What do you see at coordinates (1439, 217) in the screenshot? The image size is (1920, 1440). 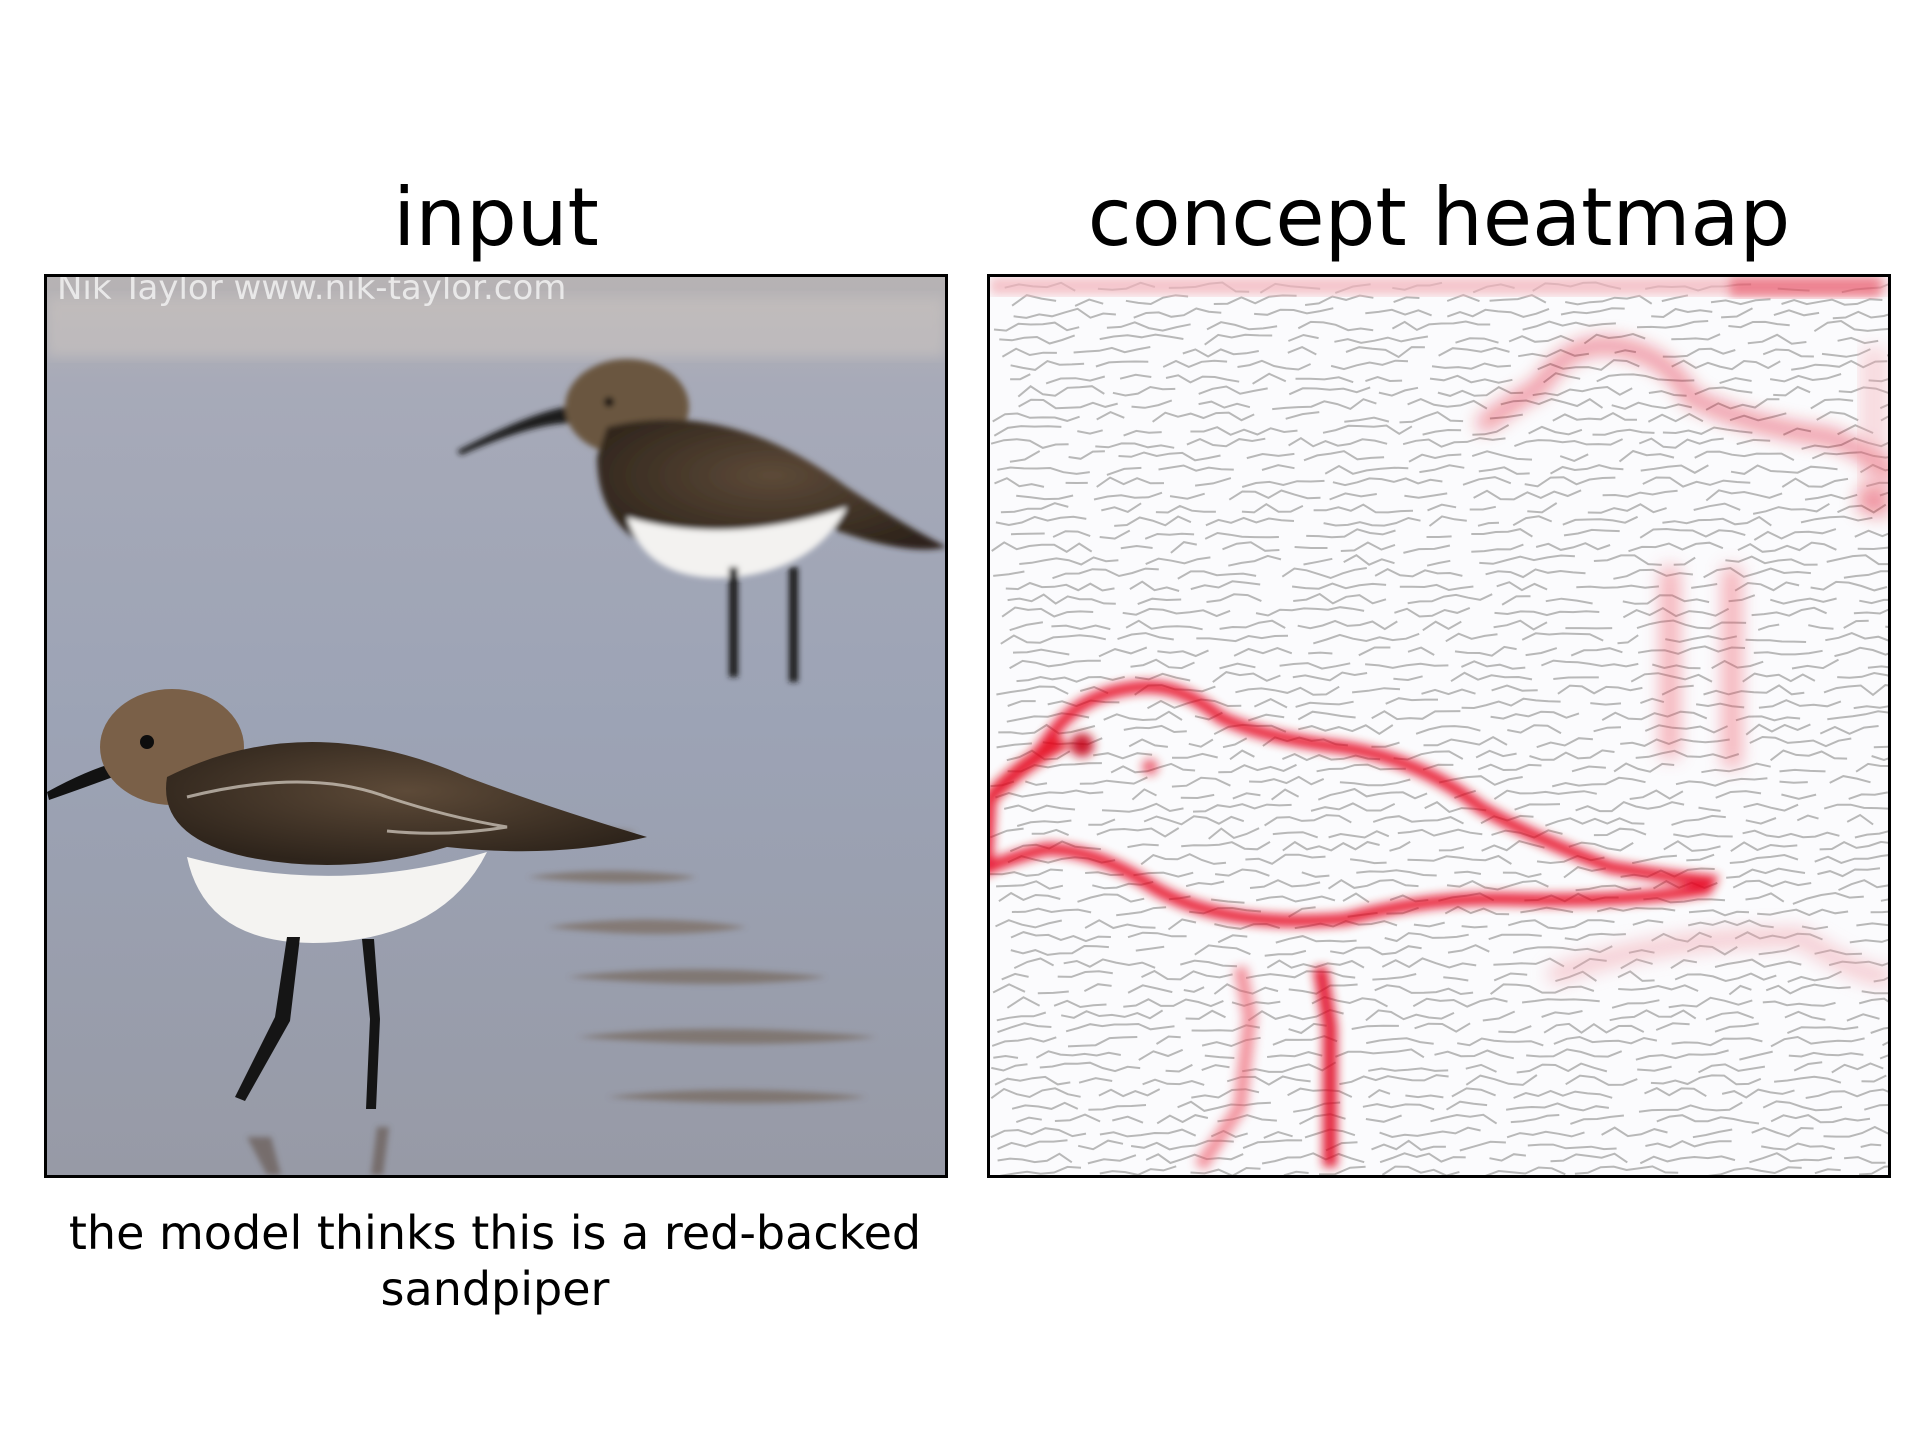 I see `heatmap-panel-title: concept heatmap` at bounding box center [1439, 217].